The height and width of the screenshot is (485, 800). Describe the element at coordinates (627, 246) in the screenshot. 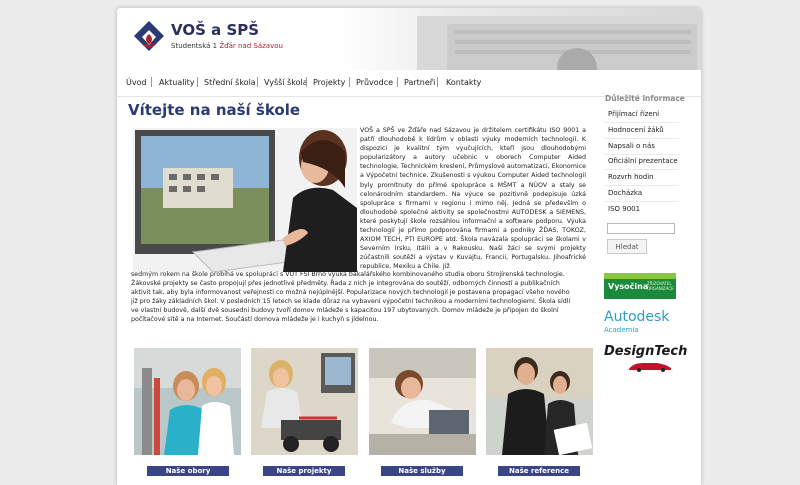

I see `search-button: Hledat` at that location.